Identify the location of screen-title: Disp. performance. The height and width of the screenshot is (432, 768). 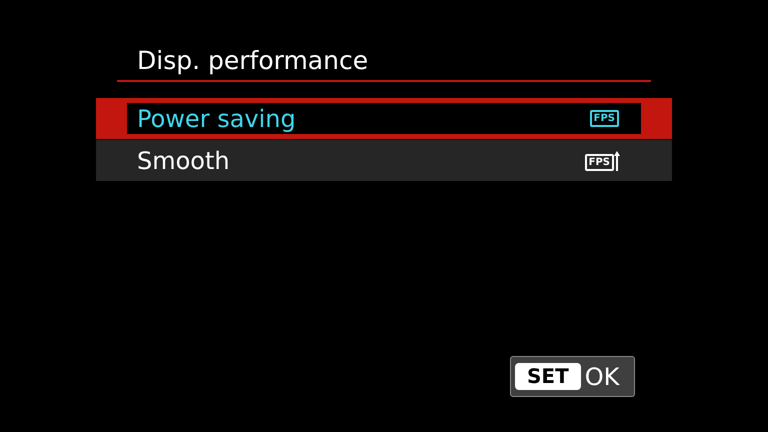
(253, 61).